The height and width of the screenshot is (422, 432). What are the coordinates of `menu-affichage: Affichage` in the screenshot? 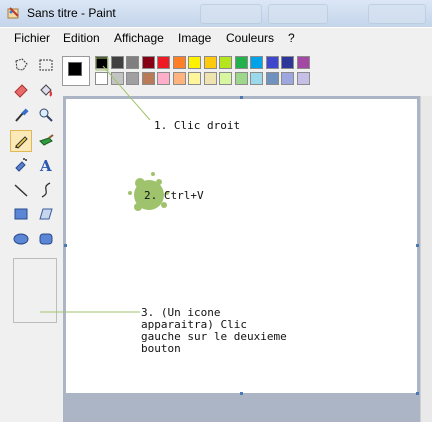 It's located at (139, 38).